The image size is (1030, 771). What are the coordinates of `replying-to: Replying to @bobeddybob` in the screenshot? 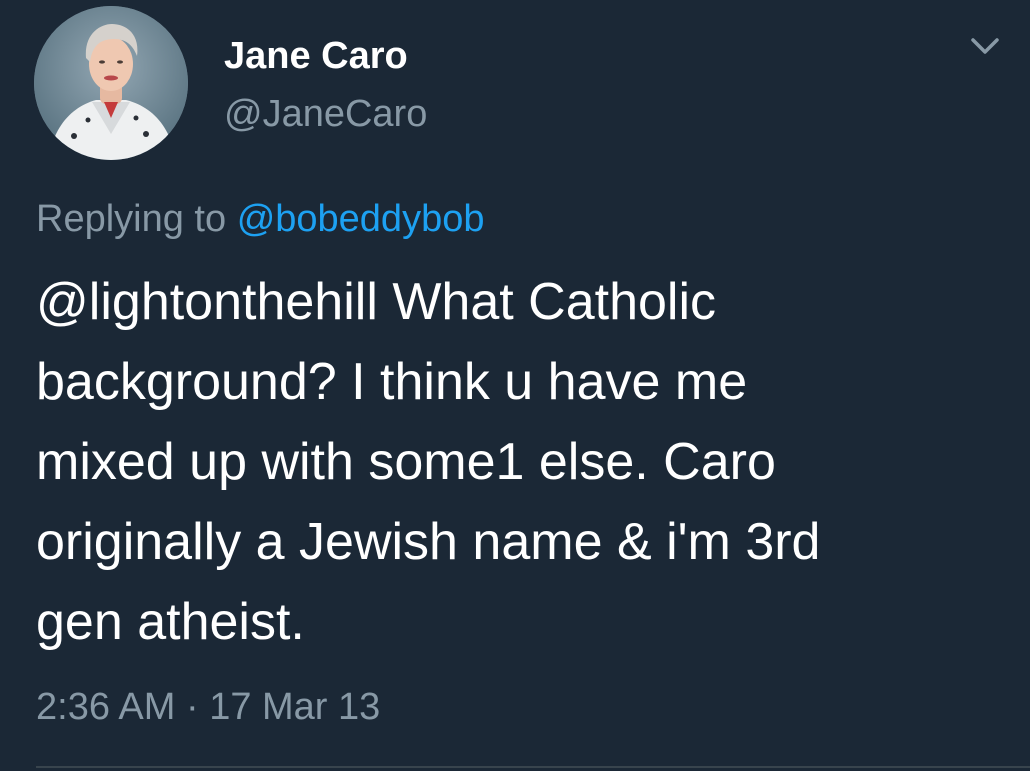 It's located at (260, 219).